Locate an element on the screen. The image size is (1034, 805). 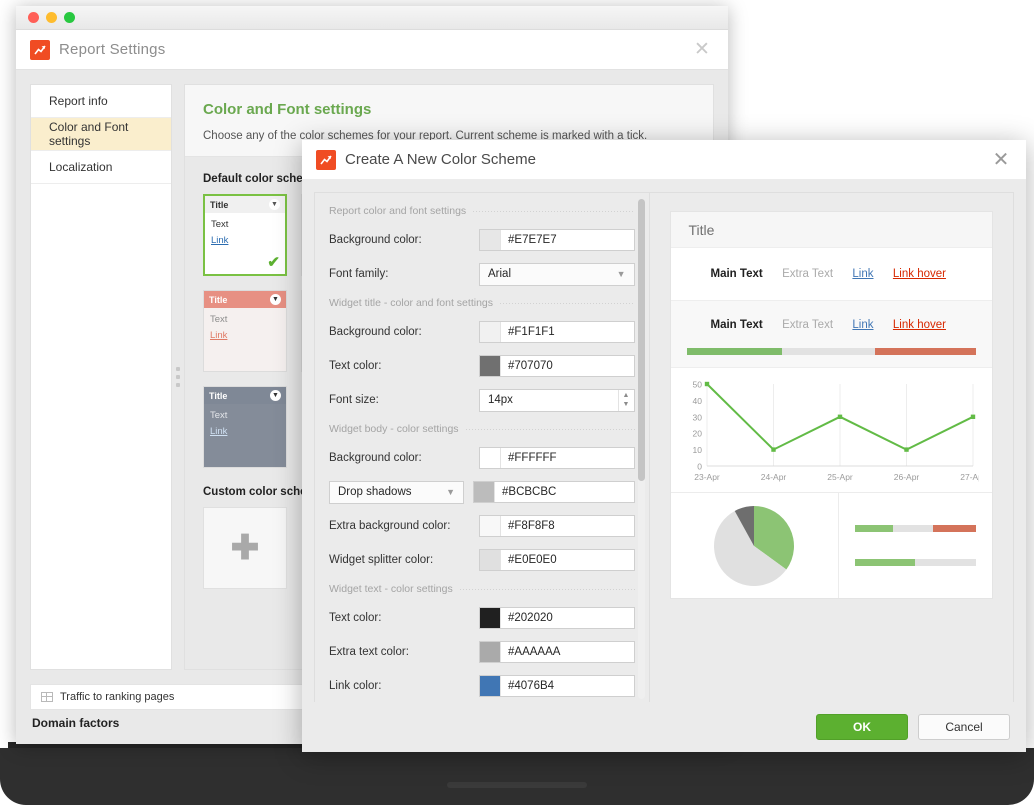
chevron-up-icon: ▲ is located at coordinates (626, 395).